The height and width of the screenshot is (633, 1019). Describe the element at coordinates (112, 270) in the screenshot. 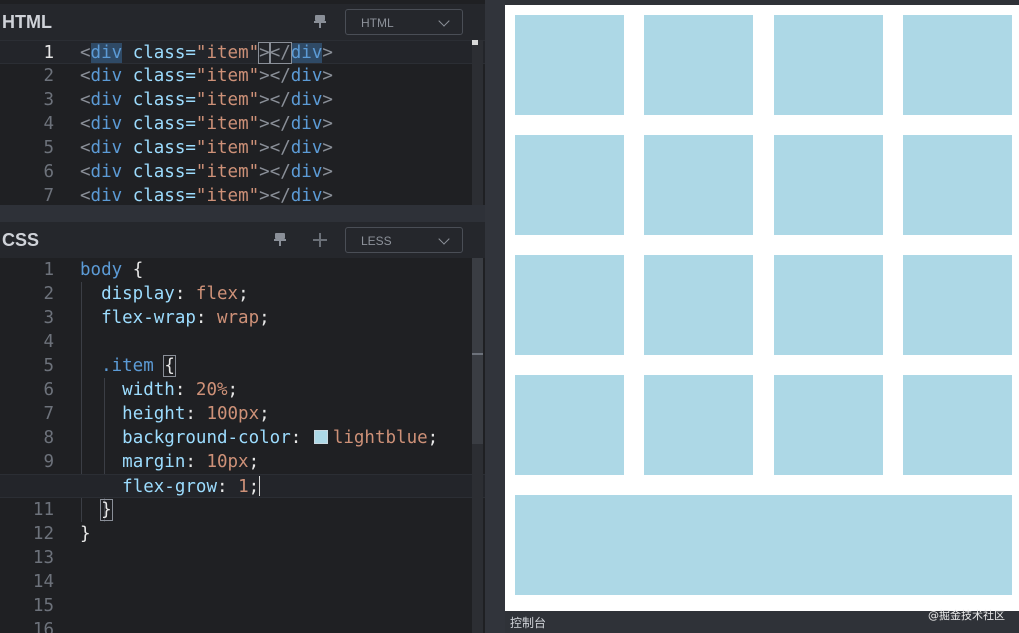

I see `code-line: body {` at that location.